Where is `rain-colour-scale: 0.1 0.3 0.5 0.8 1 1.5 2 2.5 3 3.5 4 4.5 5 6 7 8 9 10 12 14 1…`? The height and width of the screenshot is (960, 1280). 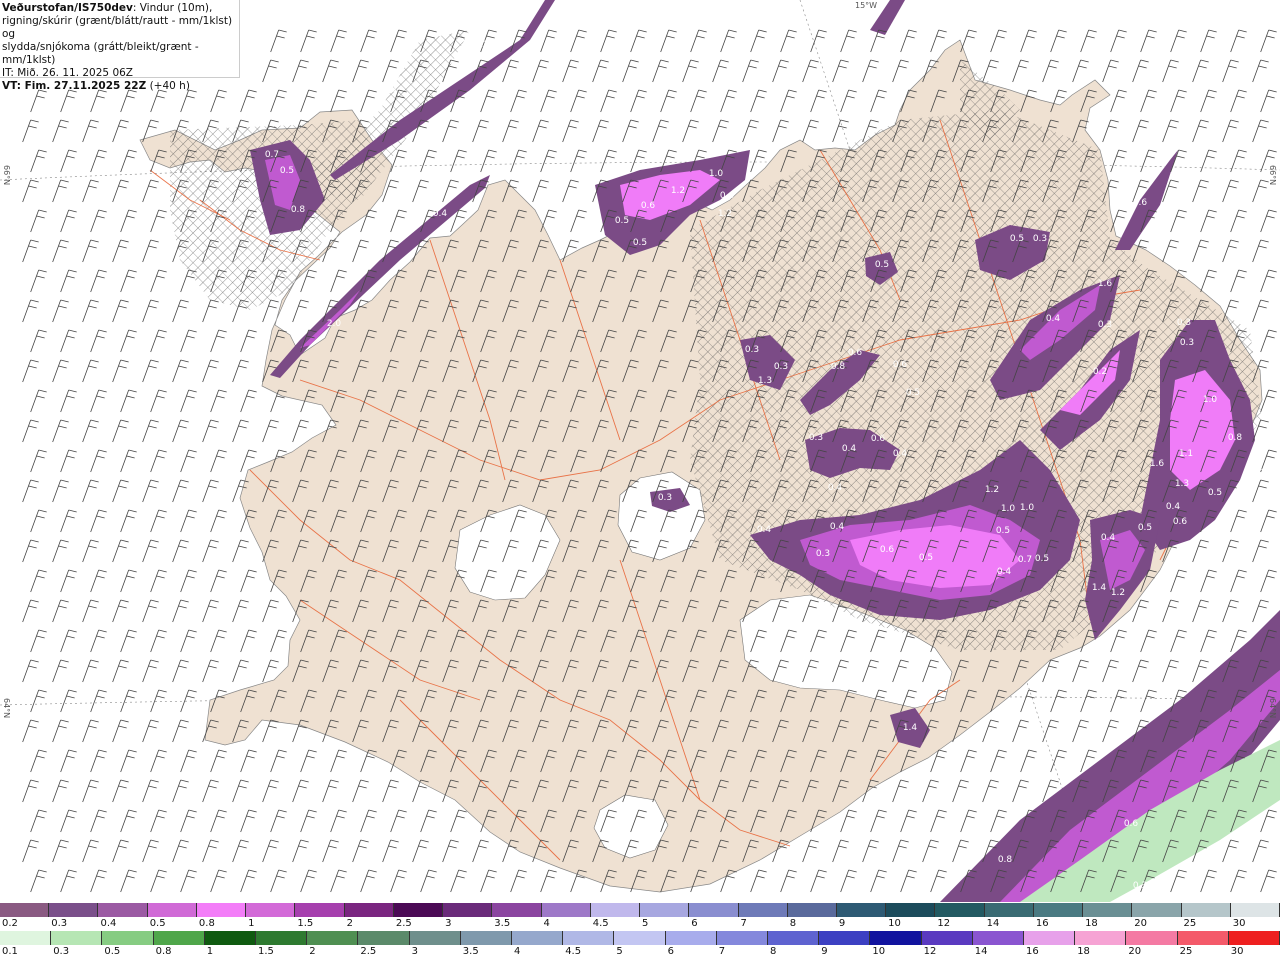
rain-colour-scale: 0.1 0.3 0.5 0.8 1 1.5 2 2.5 3 3.5 4 4.5 5 6 7 8 9 10 12 14 1… is located at coordinates (640, 945).